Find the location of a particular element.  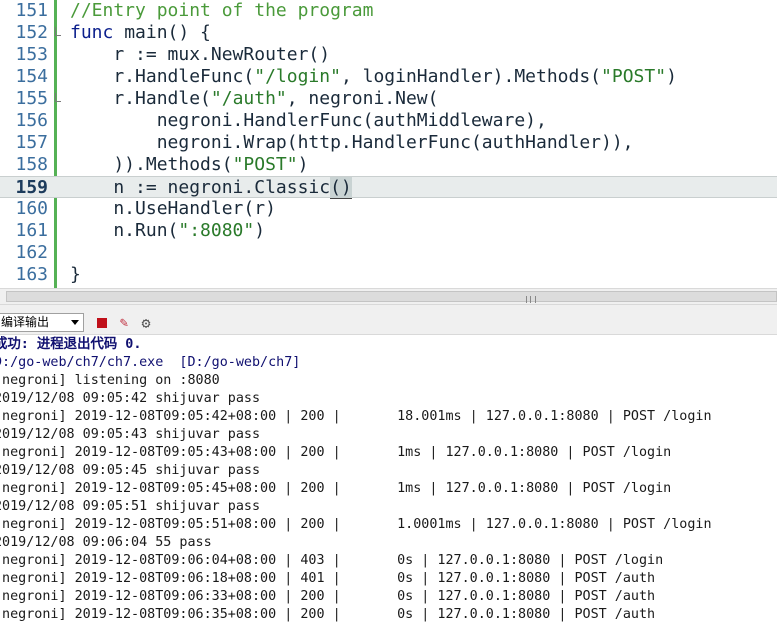

line-number: 152 is located at coordinates (31, 32).